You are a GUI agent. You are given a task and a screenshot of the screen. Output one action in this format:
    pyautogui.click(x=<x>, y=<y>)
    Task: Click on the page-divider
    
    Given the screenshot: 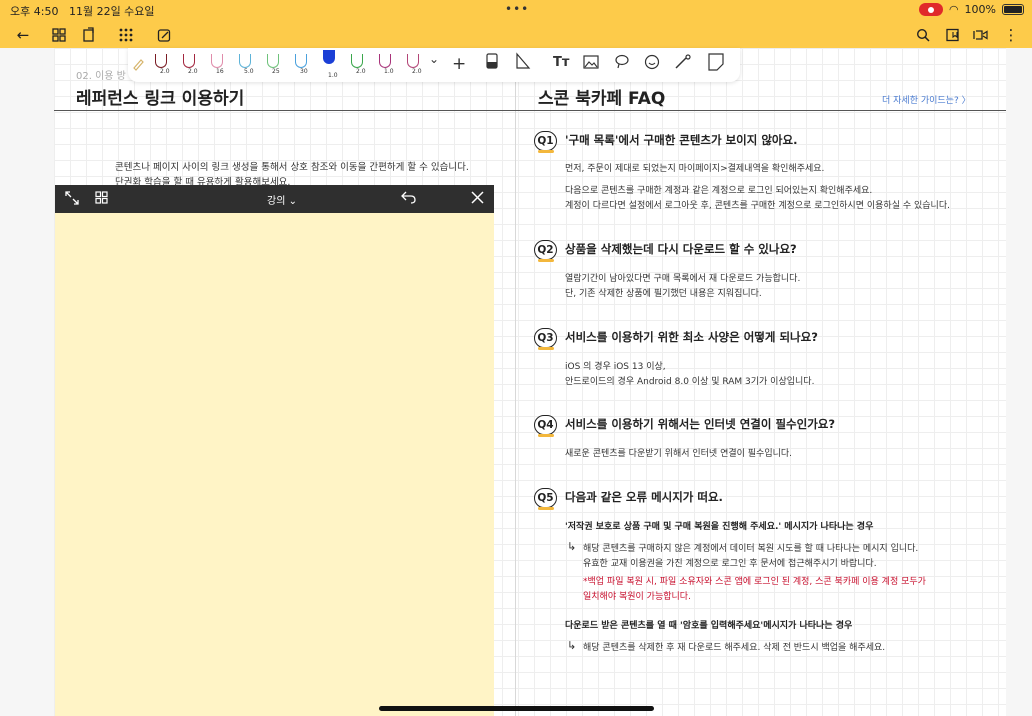 What is the action you would take?
    pyautogui.click(x=515, y=382)
    